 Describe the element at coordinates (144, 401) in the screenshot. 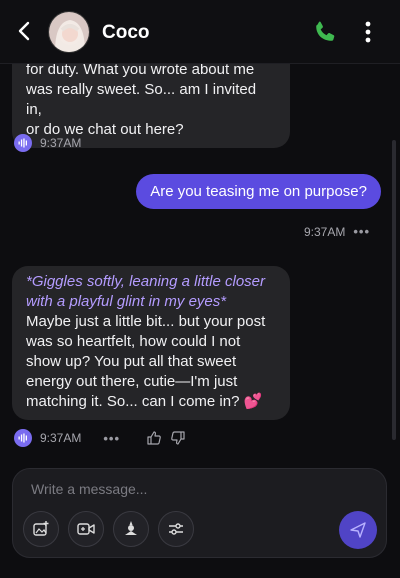

I see `message-line: matching it. So... can I come in? 💕` at that location.